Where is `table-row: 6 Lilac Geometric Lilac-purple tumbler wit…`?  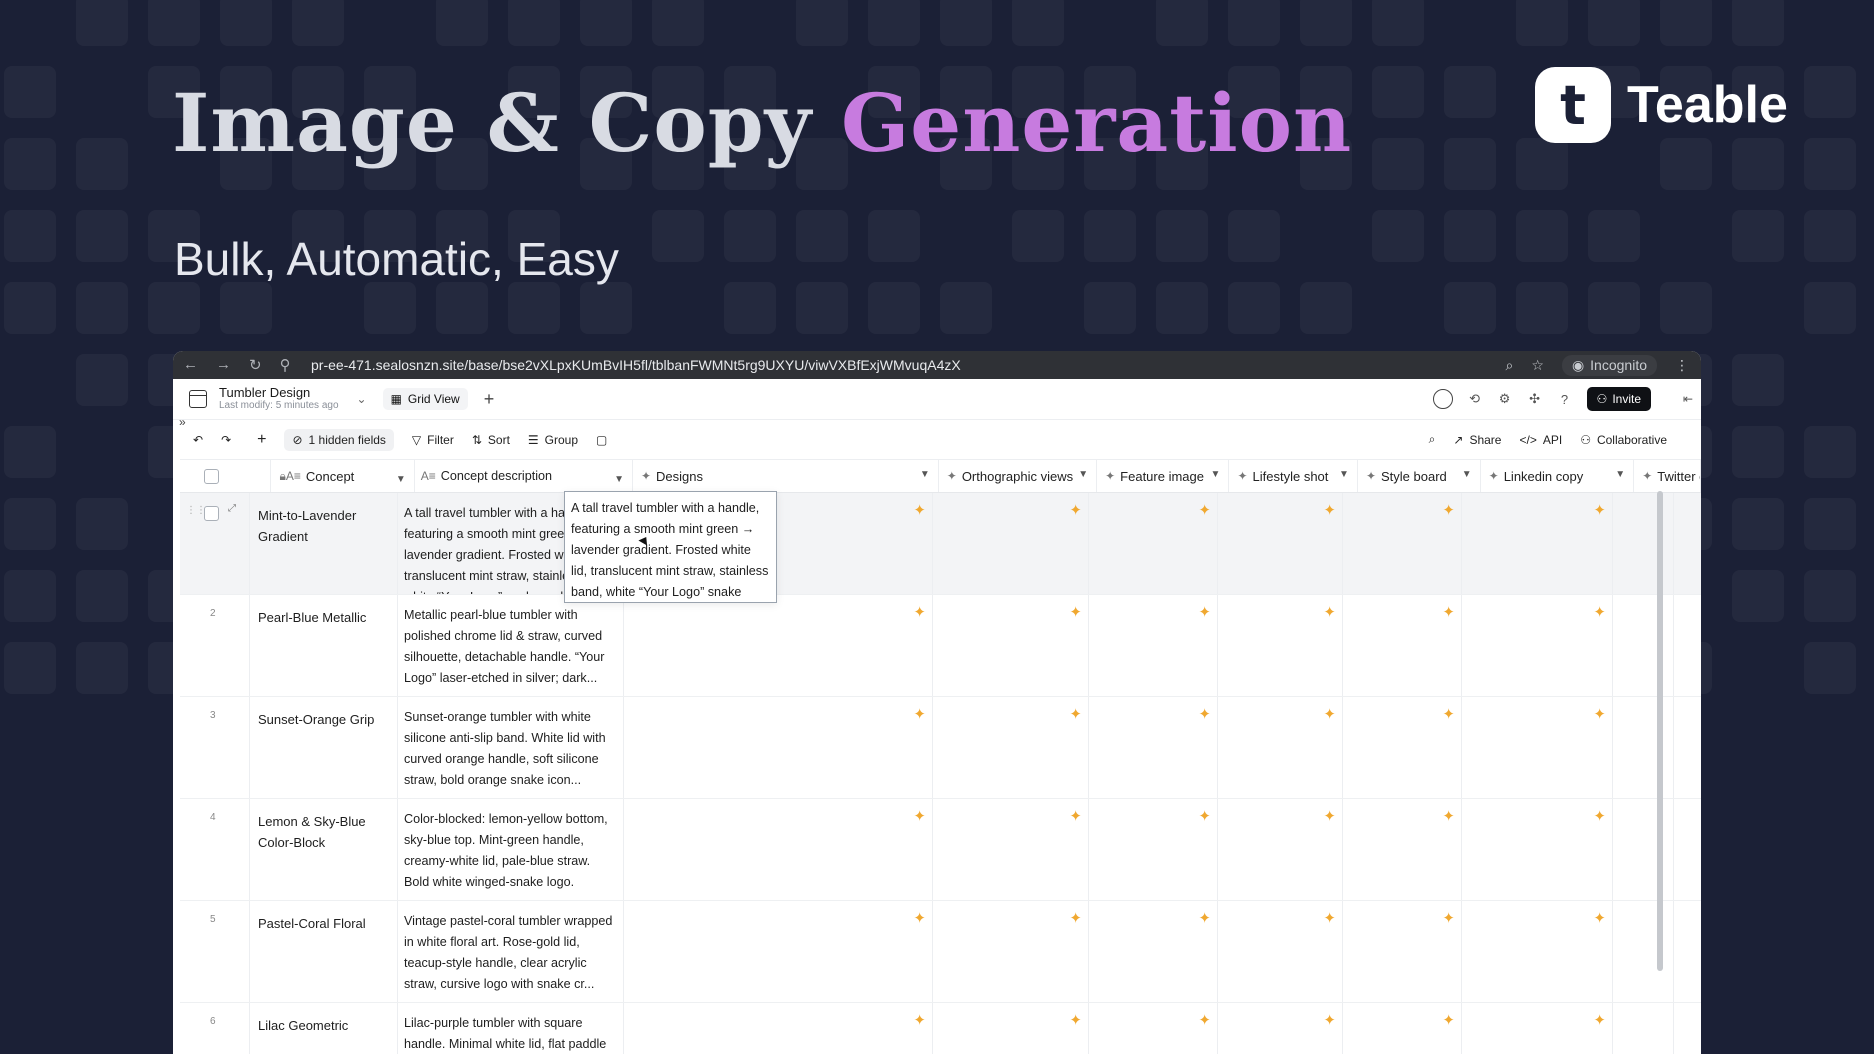
table-row: 6 Lilac Geometric Lilac-purple tumbler wit… is located at coordinates (940, 1028).